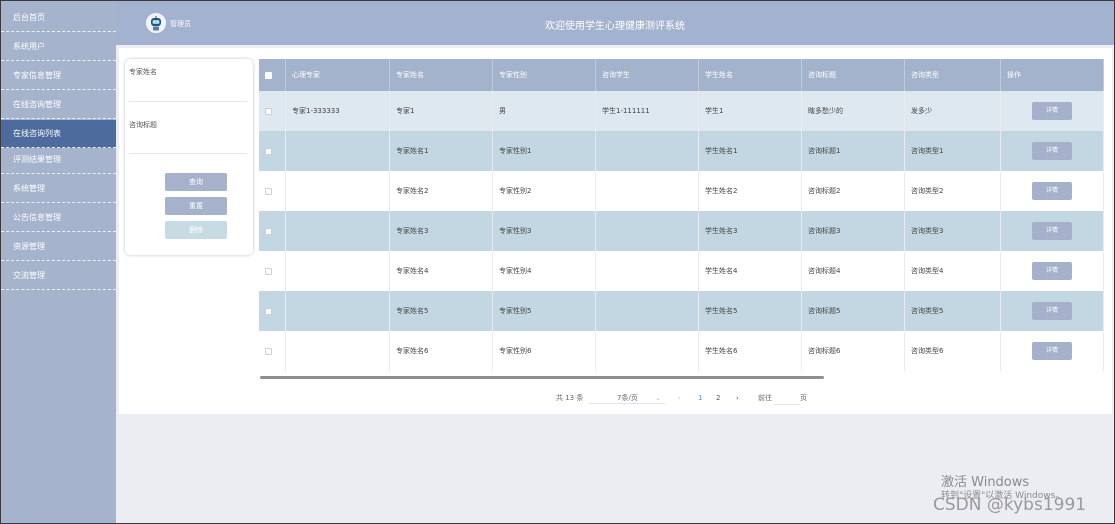 The image size is (1115, 524). I want to click on table-row: 专家姓名1 专家性别1 学生姓名1 咨询标题1 咨询类型1 详情, so click(681, 151).